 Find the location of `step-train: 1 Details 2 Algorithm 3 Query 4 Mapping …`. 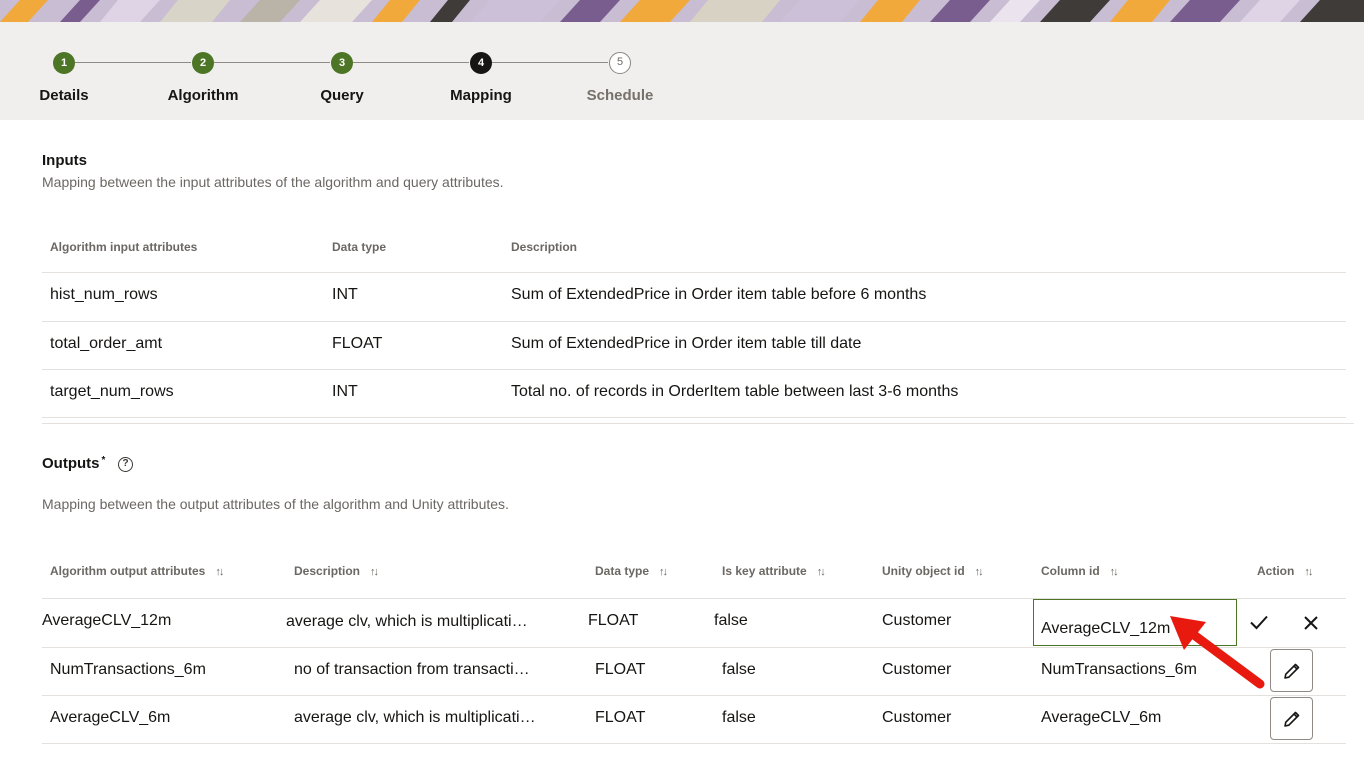

step-train: 1 Details 2 Algorithm 3 Query 4 Mapping … is located at coordinates (682, 71).